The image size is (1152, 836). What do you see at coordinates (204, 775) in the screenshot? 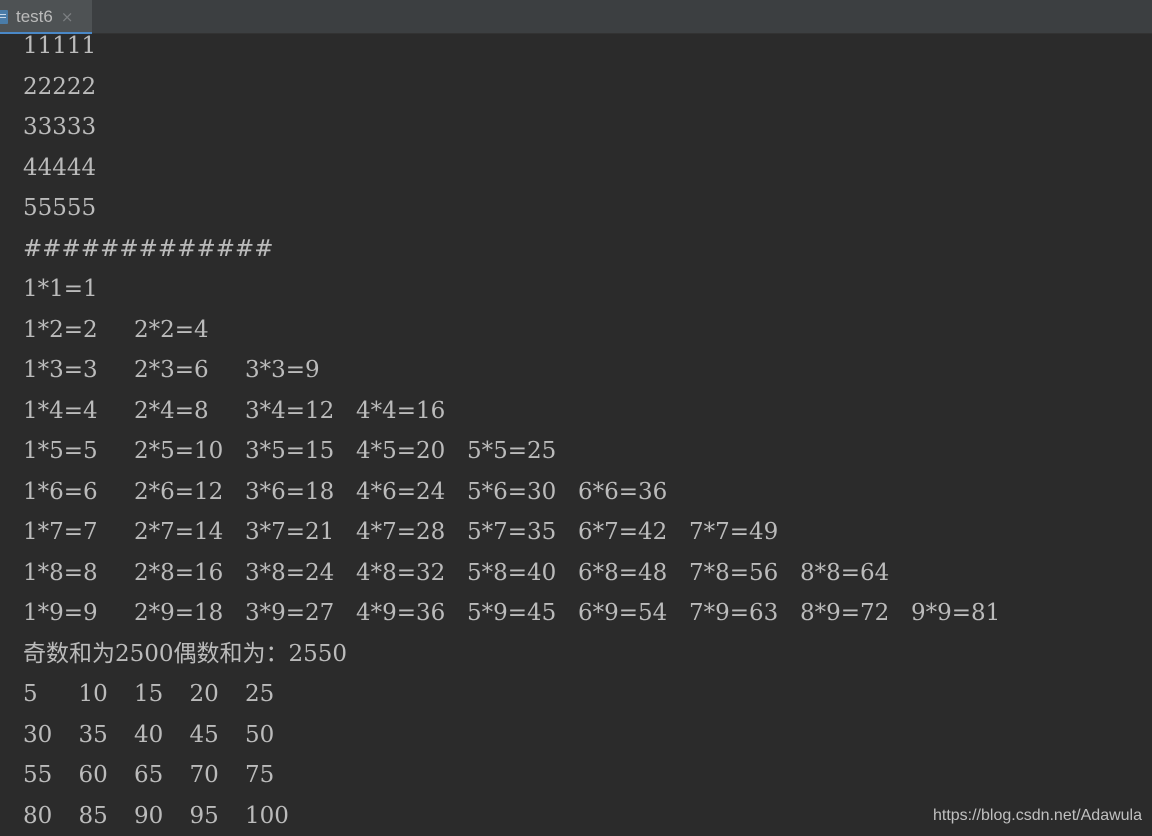
I see `console-cell: 70` at bounding box center [204, 775].